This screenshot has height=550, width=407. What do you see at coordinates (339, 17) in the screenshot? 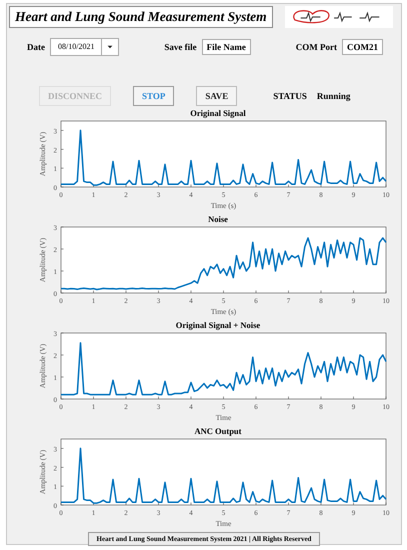
I see `heartbeat-logo-icon` at bounding box center [339, 17].